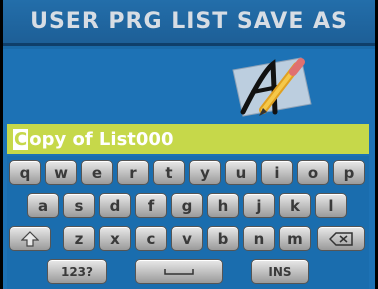 The image size is (378, 289). Describe the element at coordinates (115, 238) in the screenshot. I see `key-x: x` at that location.